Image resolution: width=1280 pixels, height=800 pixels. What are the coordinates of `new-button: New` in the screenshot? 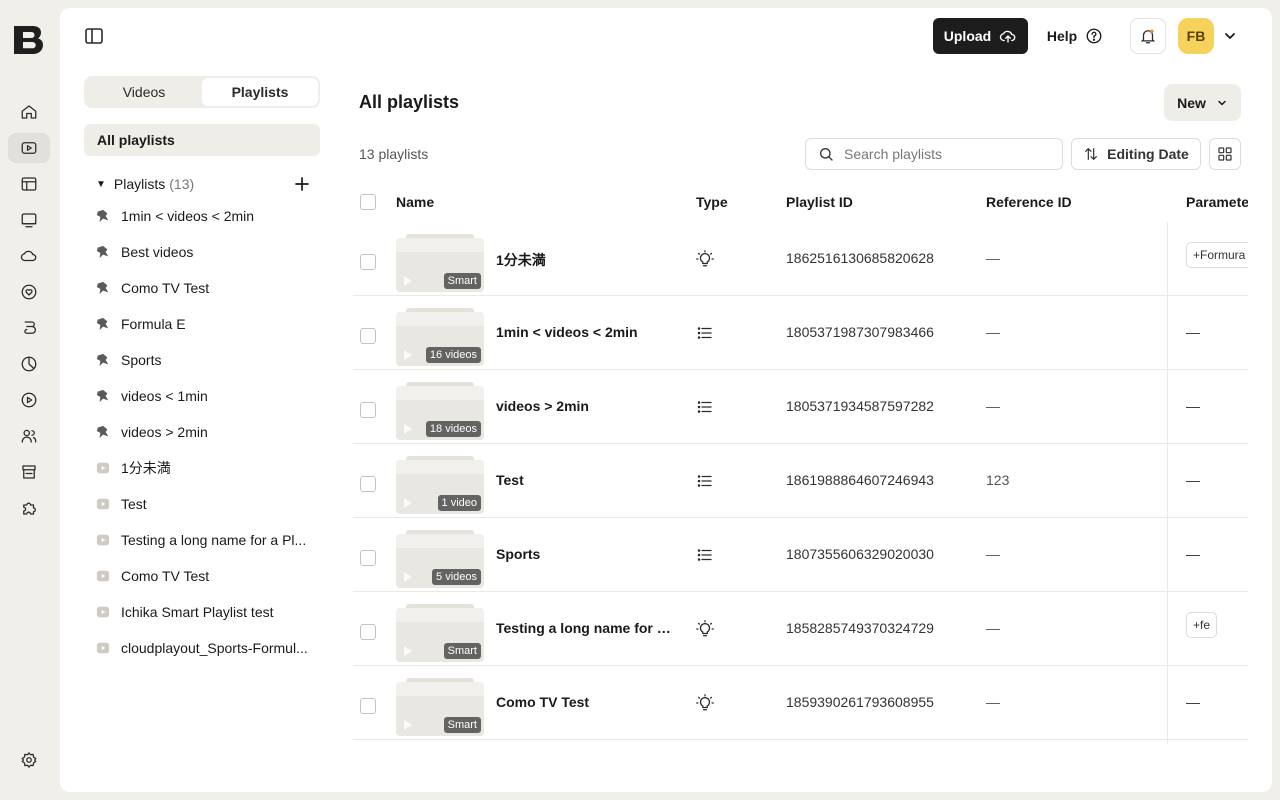 It's located at (1202, 102).